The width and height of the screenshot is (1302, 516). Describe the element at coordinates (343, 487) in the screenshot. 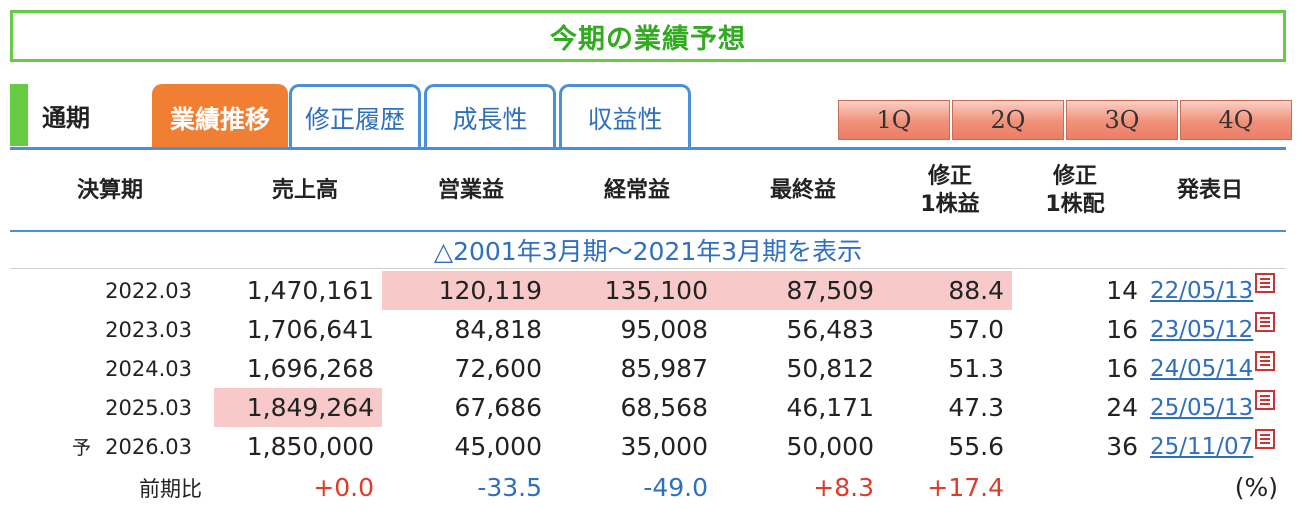

I see `yoy-sales: +0.0` at that location.